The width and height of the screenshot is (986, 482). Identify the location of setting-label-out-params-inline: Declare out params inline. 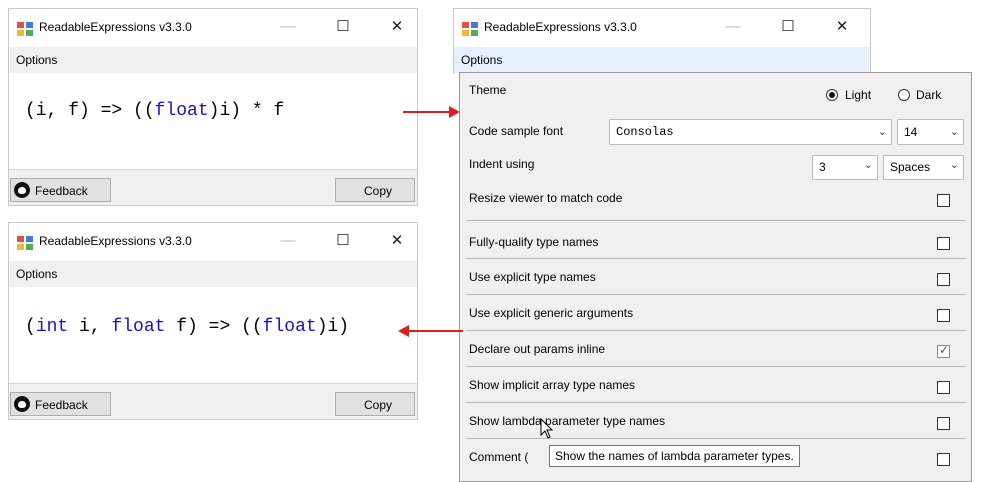
(537, 349).